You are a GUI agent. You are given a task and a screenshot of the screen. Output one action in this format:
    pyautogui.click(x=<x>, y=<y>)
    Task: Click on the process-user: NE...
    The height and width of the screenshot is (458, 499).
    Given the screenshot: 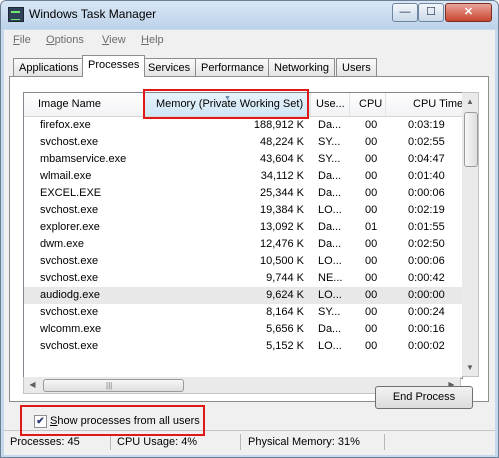 What is the action you would take?
    pyautogui.click(x=330, y=278)
    